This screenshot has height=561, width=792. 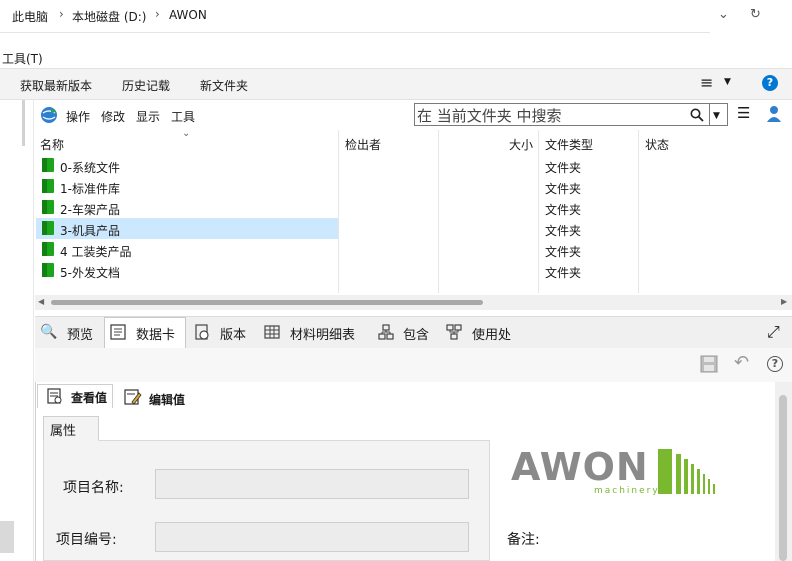 I want to click on note-label: 备注:, so click(x=523, y=540).